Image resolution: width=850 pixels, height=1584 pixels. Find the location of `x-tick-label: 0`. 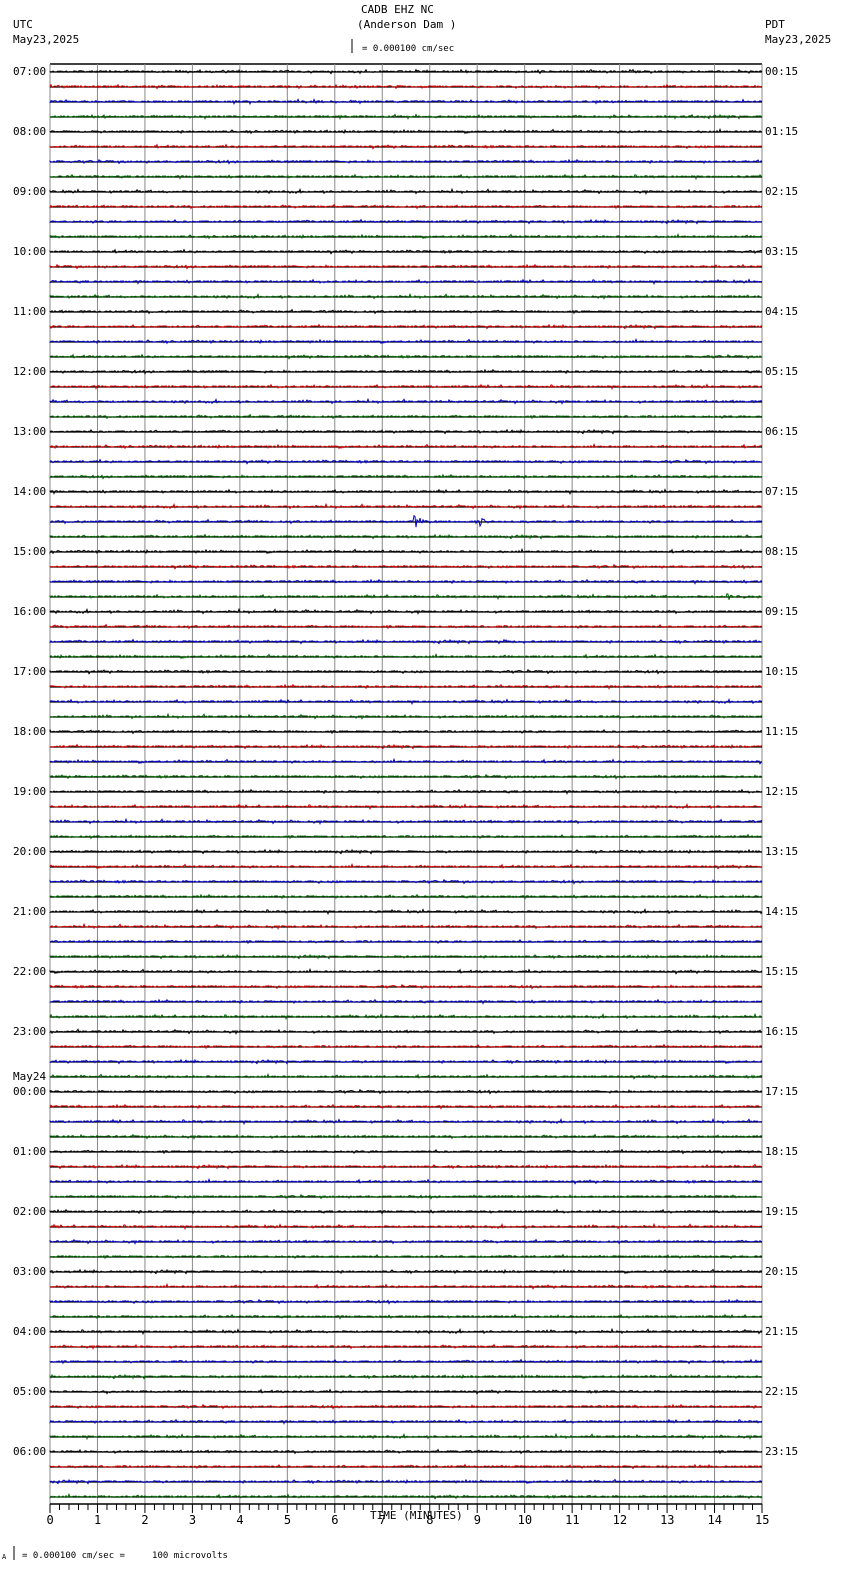

x-tick-label: 0 is located at coordinates (50, 1520).